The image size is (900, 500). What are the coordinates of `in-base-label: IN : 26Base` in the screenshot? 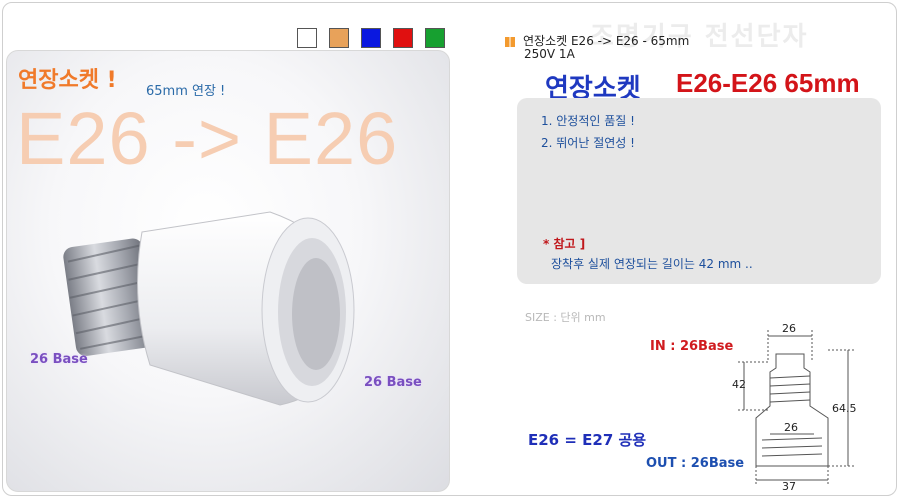 It's located at (692, 346).